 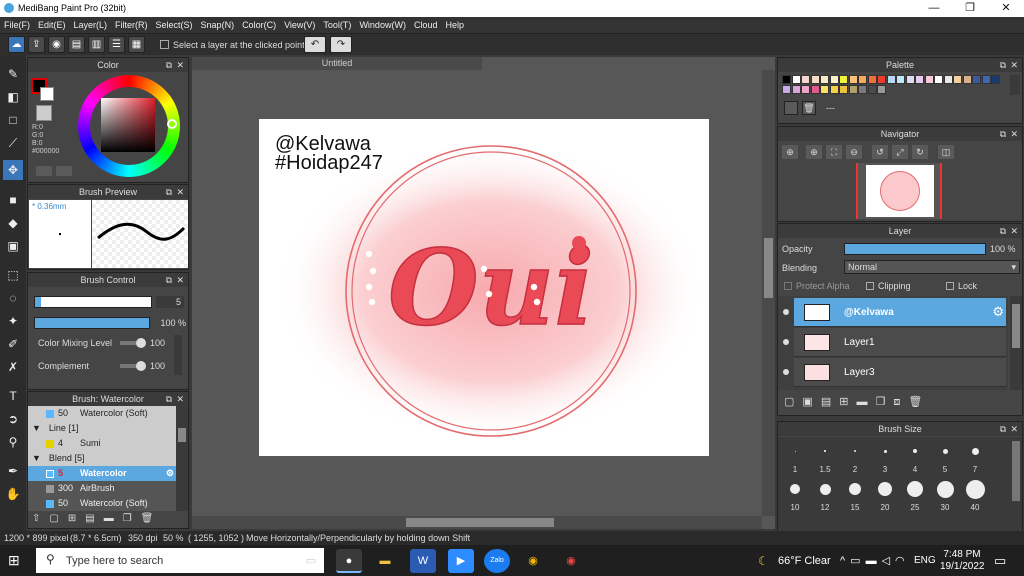 What do you see at coordinates (857, 561) in the screenshot?
I see `network-icon: ▭` at bounding box center [857, 561].